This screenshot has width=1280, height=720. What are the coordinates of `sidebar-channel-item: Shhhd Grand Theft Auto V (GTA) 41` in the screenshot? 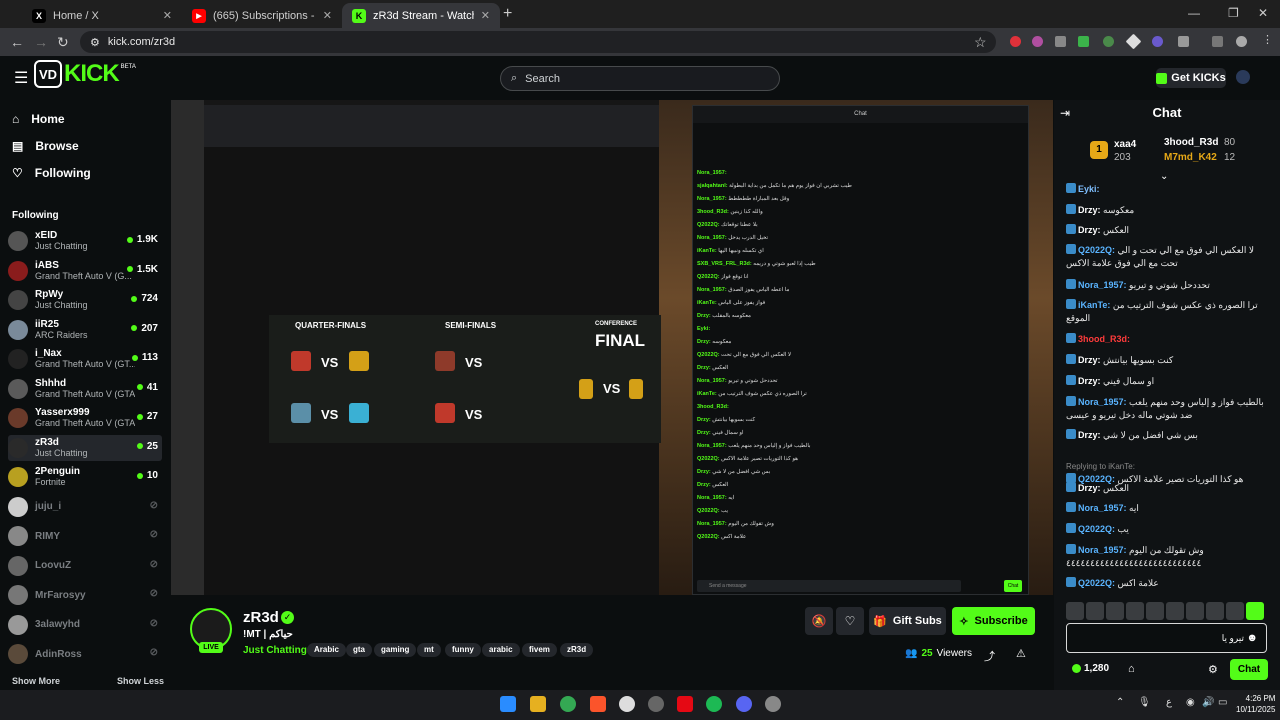 It's located at (85, 389).